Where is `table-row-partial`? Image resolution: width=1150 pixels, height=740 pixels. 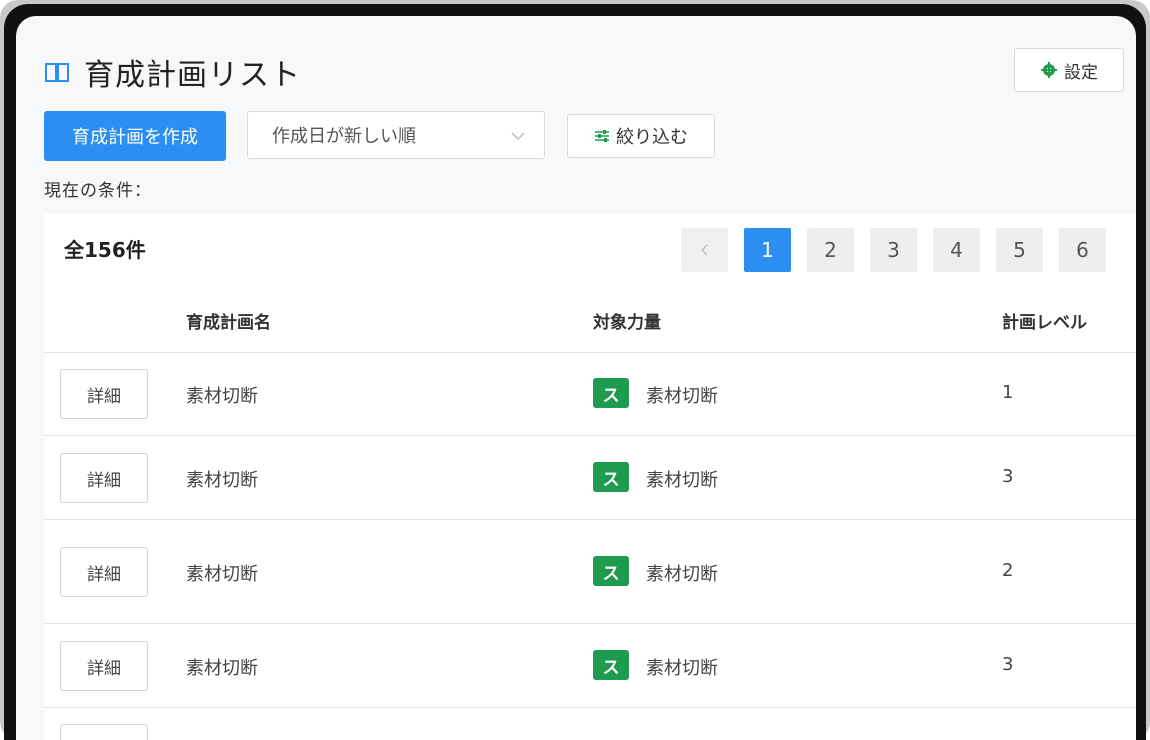 table-row-partial is located at coordinates (590, 724).